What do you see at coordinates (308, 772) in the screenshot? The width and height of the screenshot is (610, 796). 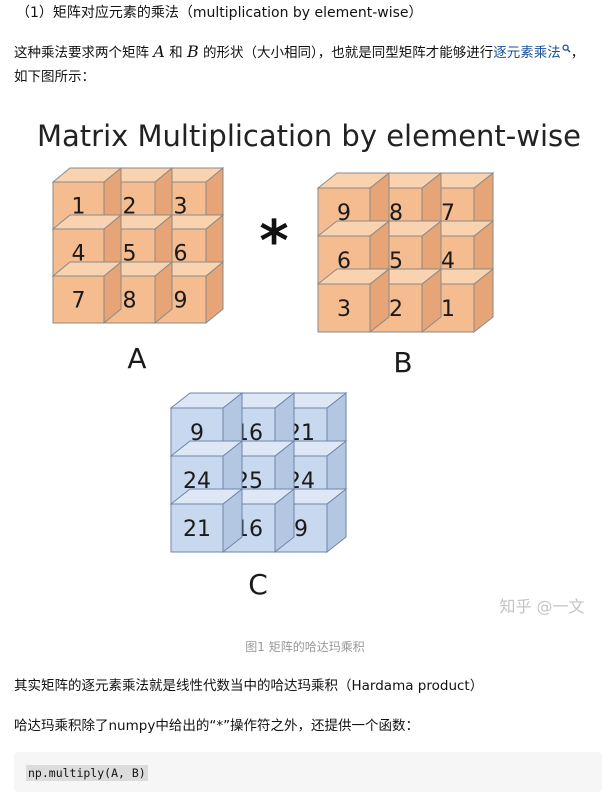 I see `code-block: np.multiply(A, B)` at bounding box center [308, 772].